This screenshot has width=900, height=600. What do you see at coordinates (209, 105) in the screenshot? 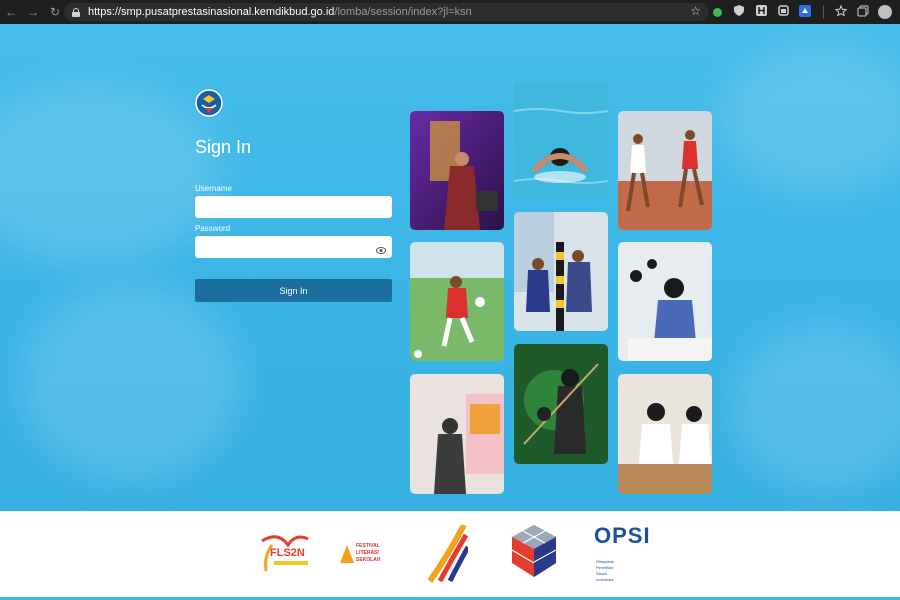
I see `kemdikbud-logo` at bounding box center [209, 105].